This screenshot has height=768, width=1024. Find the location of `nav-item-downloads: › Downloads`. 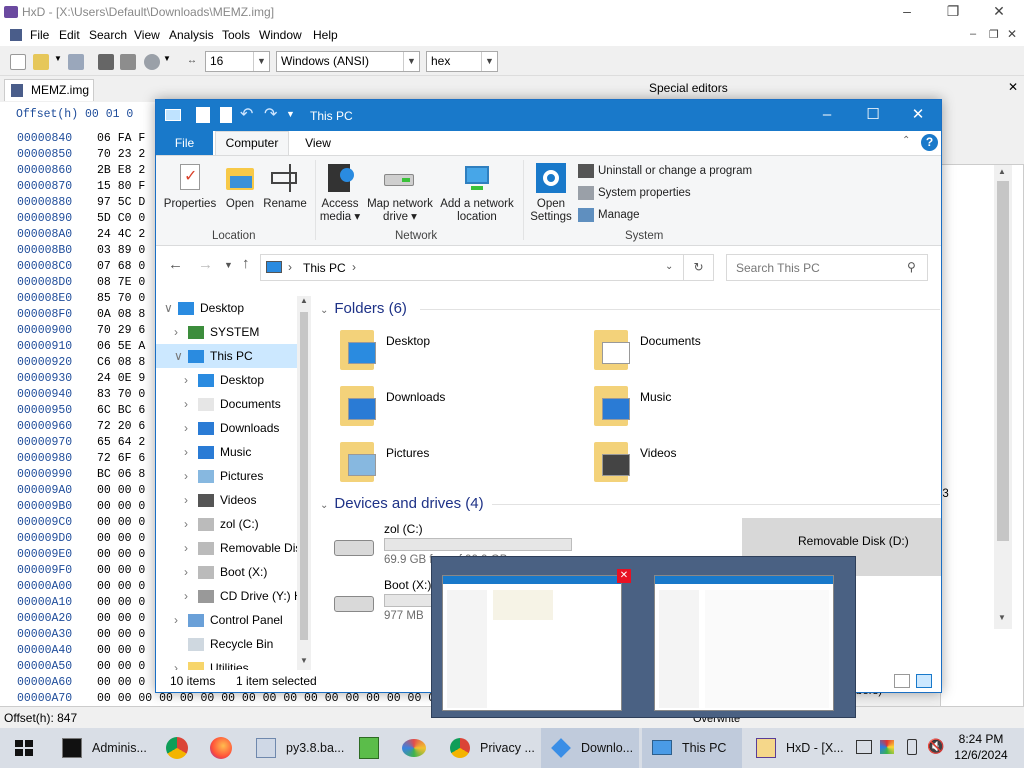

nav-item-downloads: › Downloads is located at coordinates (233, 428).